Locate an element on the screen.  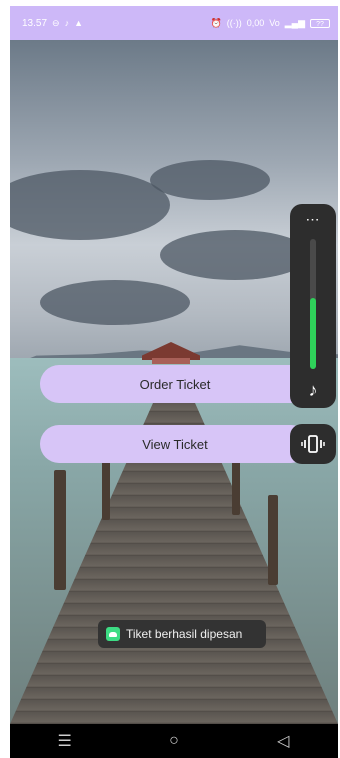
gazebo-base is located at coordinates (171, 361).